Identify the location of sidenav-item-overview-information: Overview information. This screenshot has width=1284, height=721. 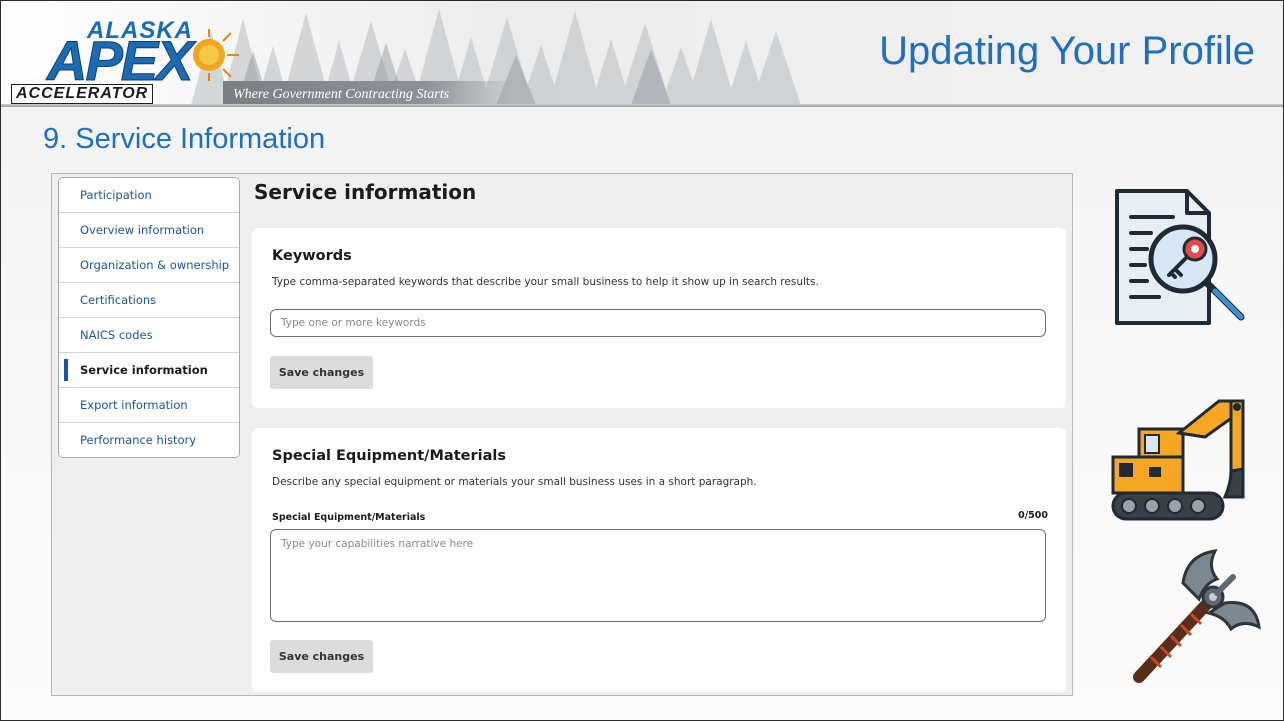
(149, 230).